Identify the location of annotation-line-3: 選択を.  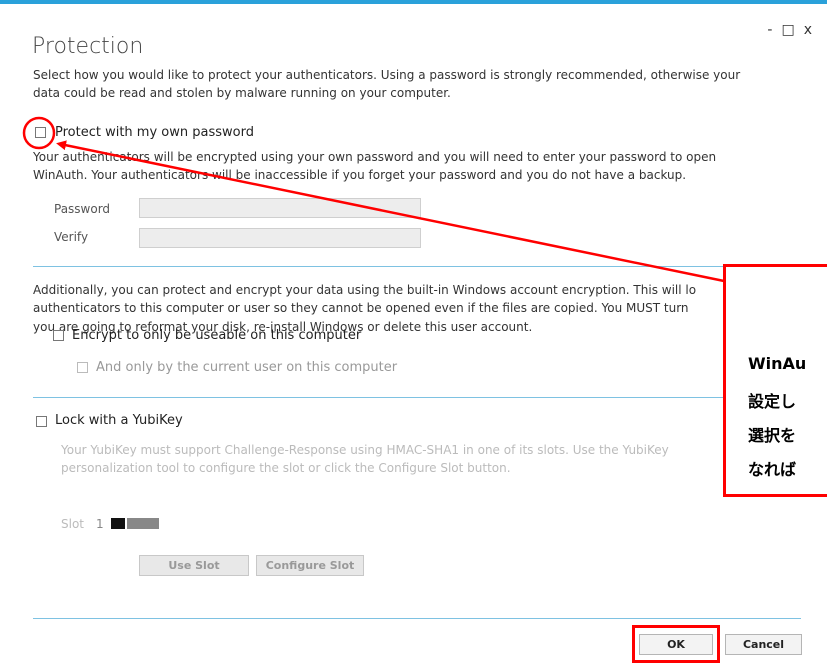
(772, 435).